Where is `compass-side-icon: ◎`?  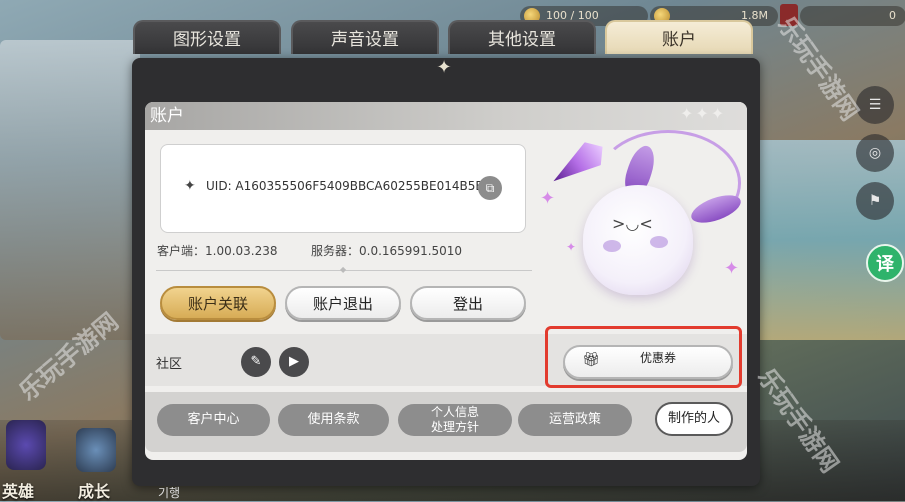
compass-side-icon: ◎ is located at coordinates (875, 153).